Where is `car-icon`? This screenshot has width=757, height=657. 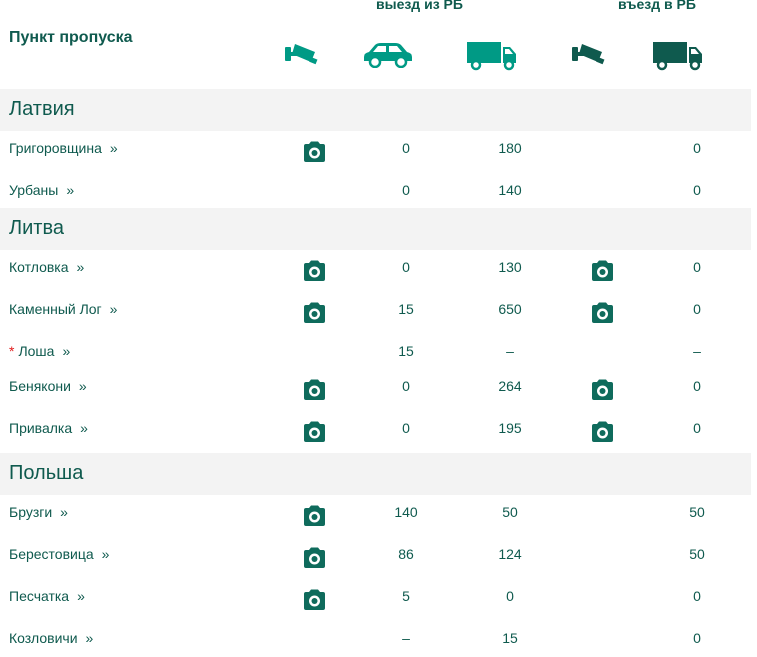
car-icon is located at coordinates (388, 55).